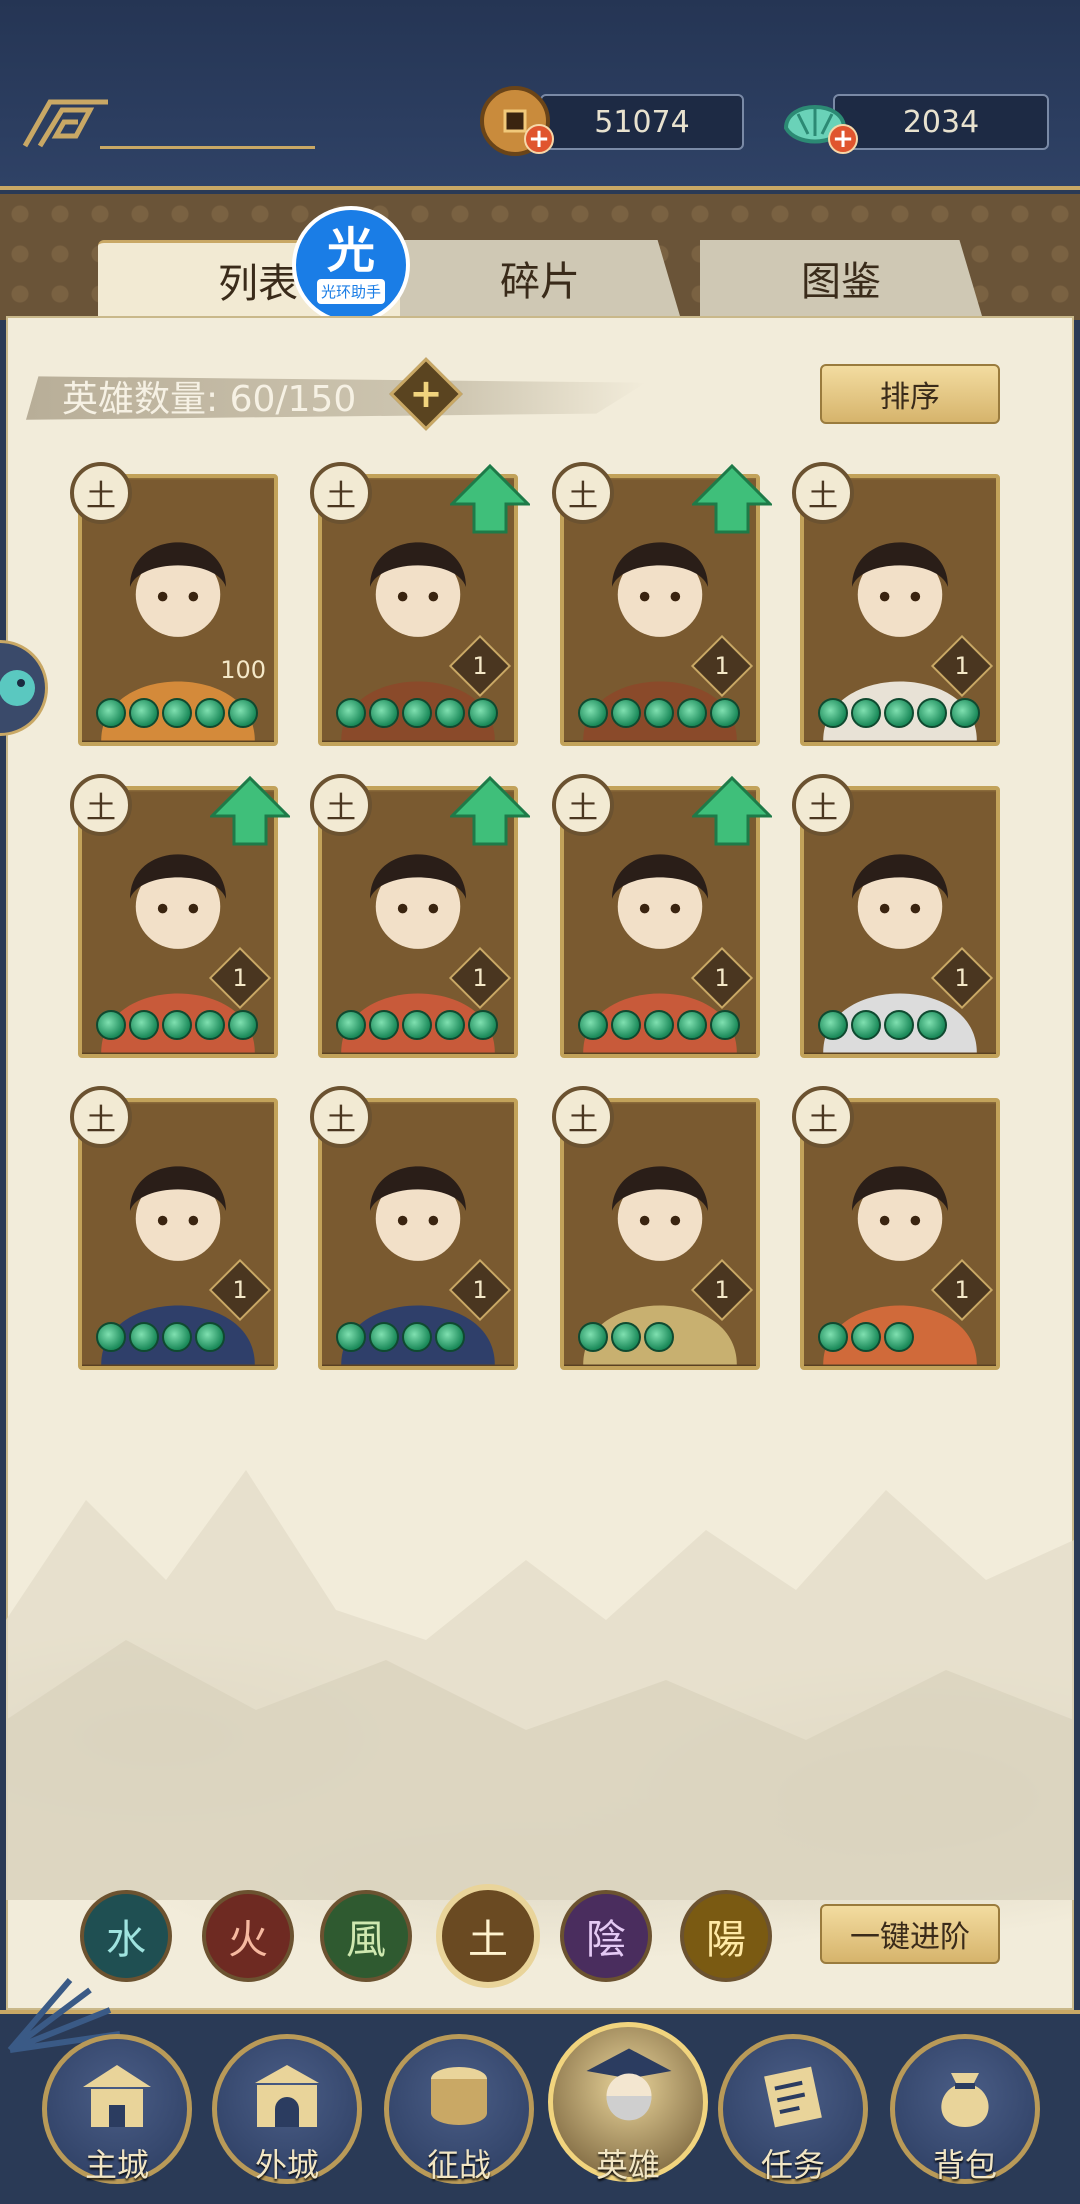 The height and width of the screenshot is (2204, 1080). What do you see at coordinates (116, 2165) in the screenshot?
I see `nav-main-city-label: 主城` at bounding box center [116, 2165].